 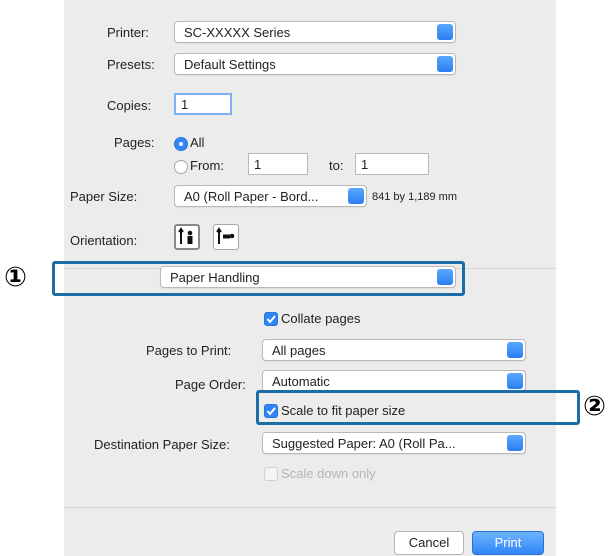 I want to click on page-order-label: Page Order:, so click(x=210, y=384).